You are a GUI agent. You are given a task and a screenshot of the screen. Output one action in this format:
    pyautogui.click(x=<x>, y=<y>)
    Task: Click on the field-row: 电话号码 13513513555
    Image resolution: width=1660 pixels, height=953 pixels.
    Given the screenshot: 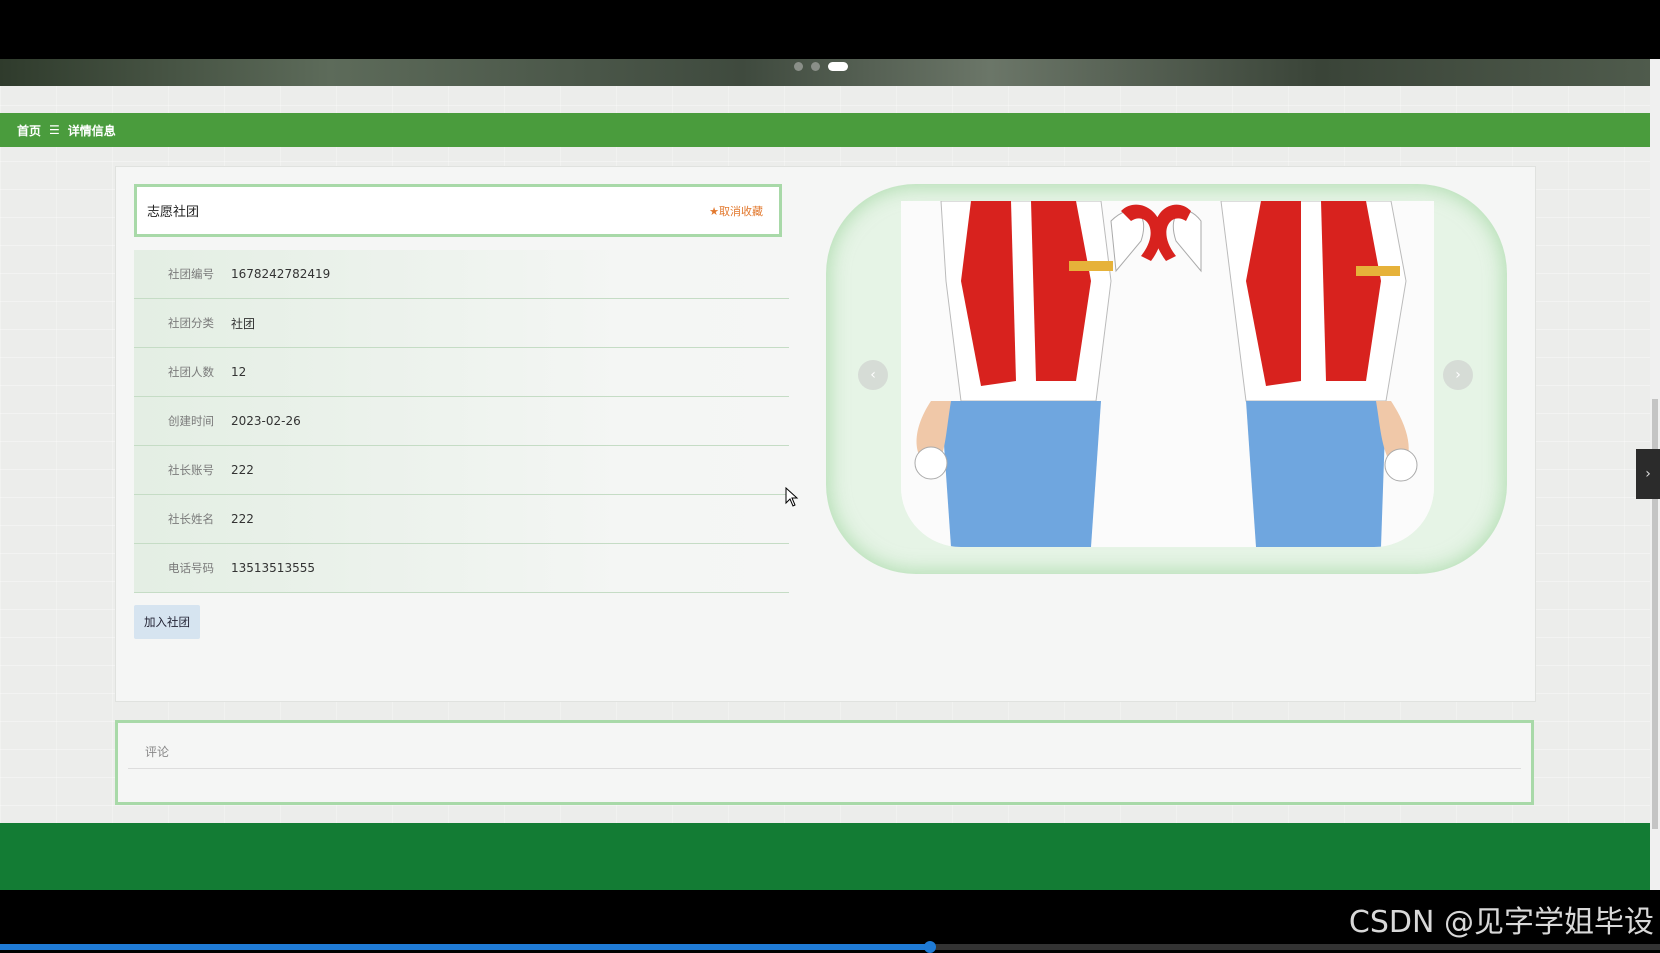 What is the action you would take?
    pyautogui.click(x=461, y=568)
    